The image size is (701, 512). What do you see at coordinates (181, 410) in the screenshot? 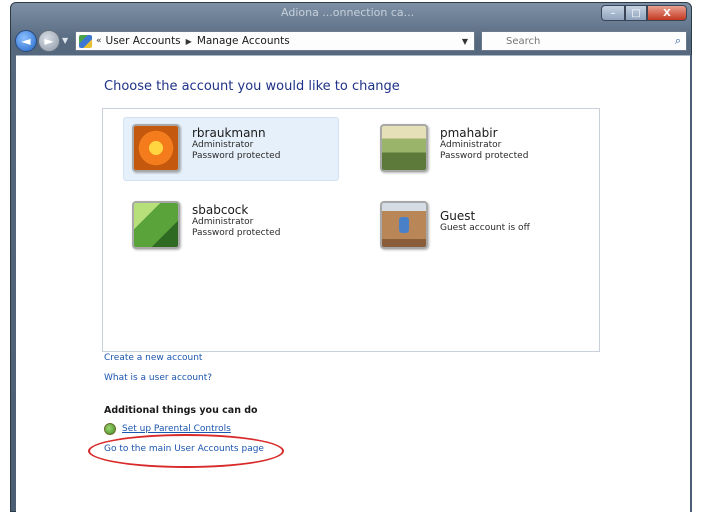
I see `additional-things-heading: Additional things you can do` at bounding box center [181, 410].